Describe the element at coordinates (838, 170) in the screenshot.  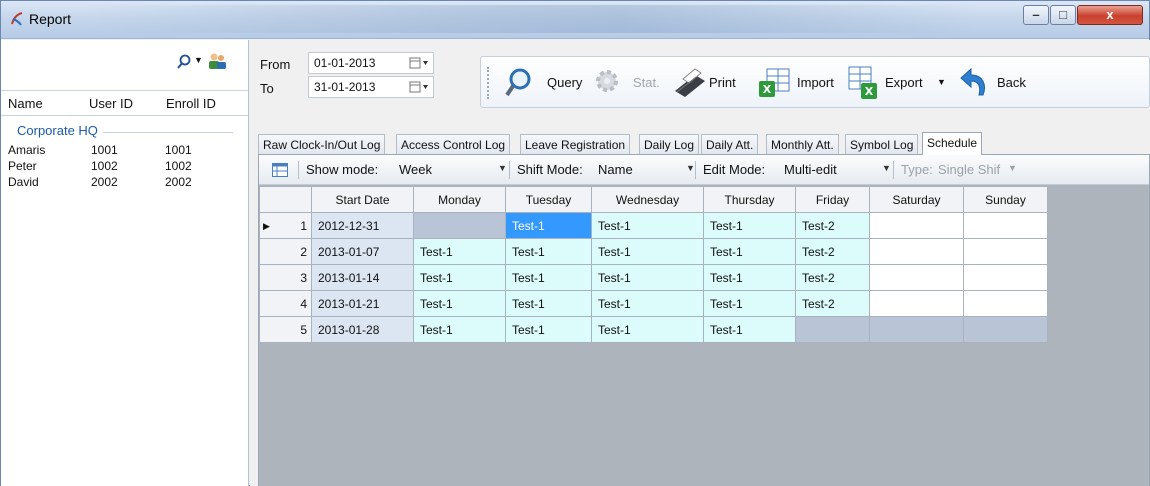
I see `edit-mode-select: Multi-edit ▼` at that location.